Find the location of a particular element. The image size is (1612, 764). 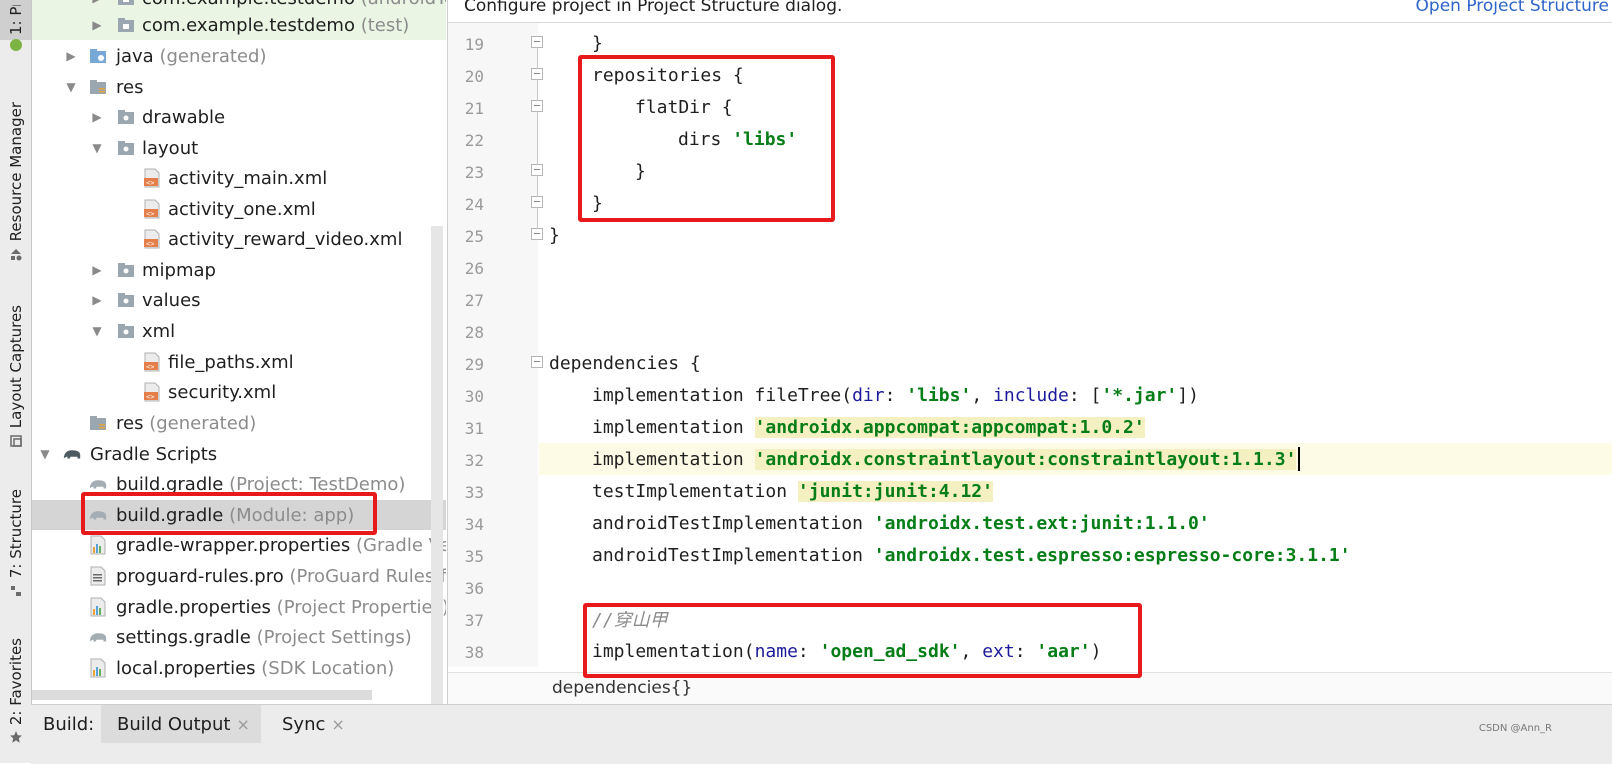

tab-resource-manager: Resource Manager is located at coordinates (15, 172).